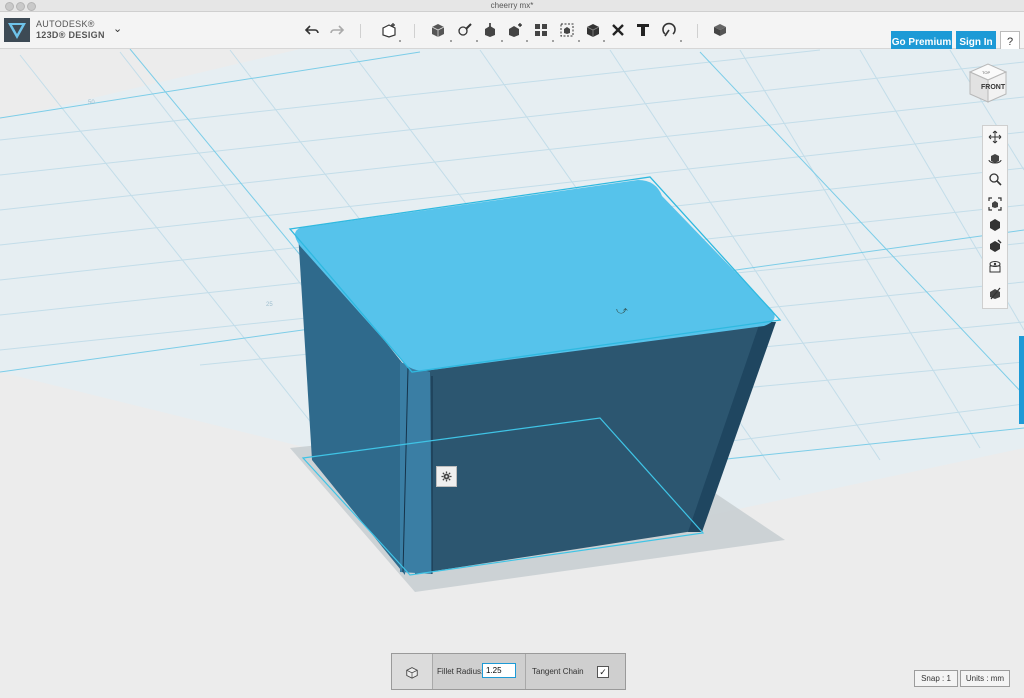 This screenshot has height=698, width=1024. What do you see at coordinates (412, 671) in the screenshot?
I see `fillet-tool-icon` at bounding box center [412, 671].